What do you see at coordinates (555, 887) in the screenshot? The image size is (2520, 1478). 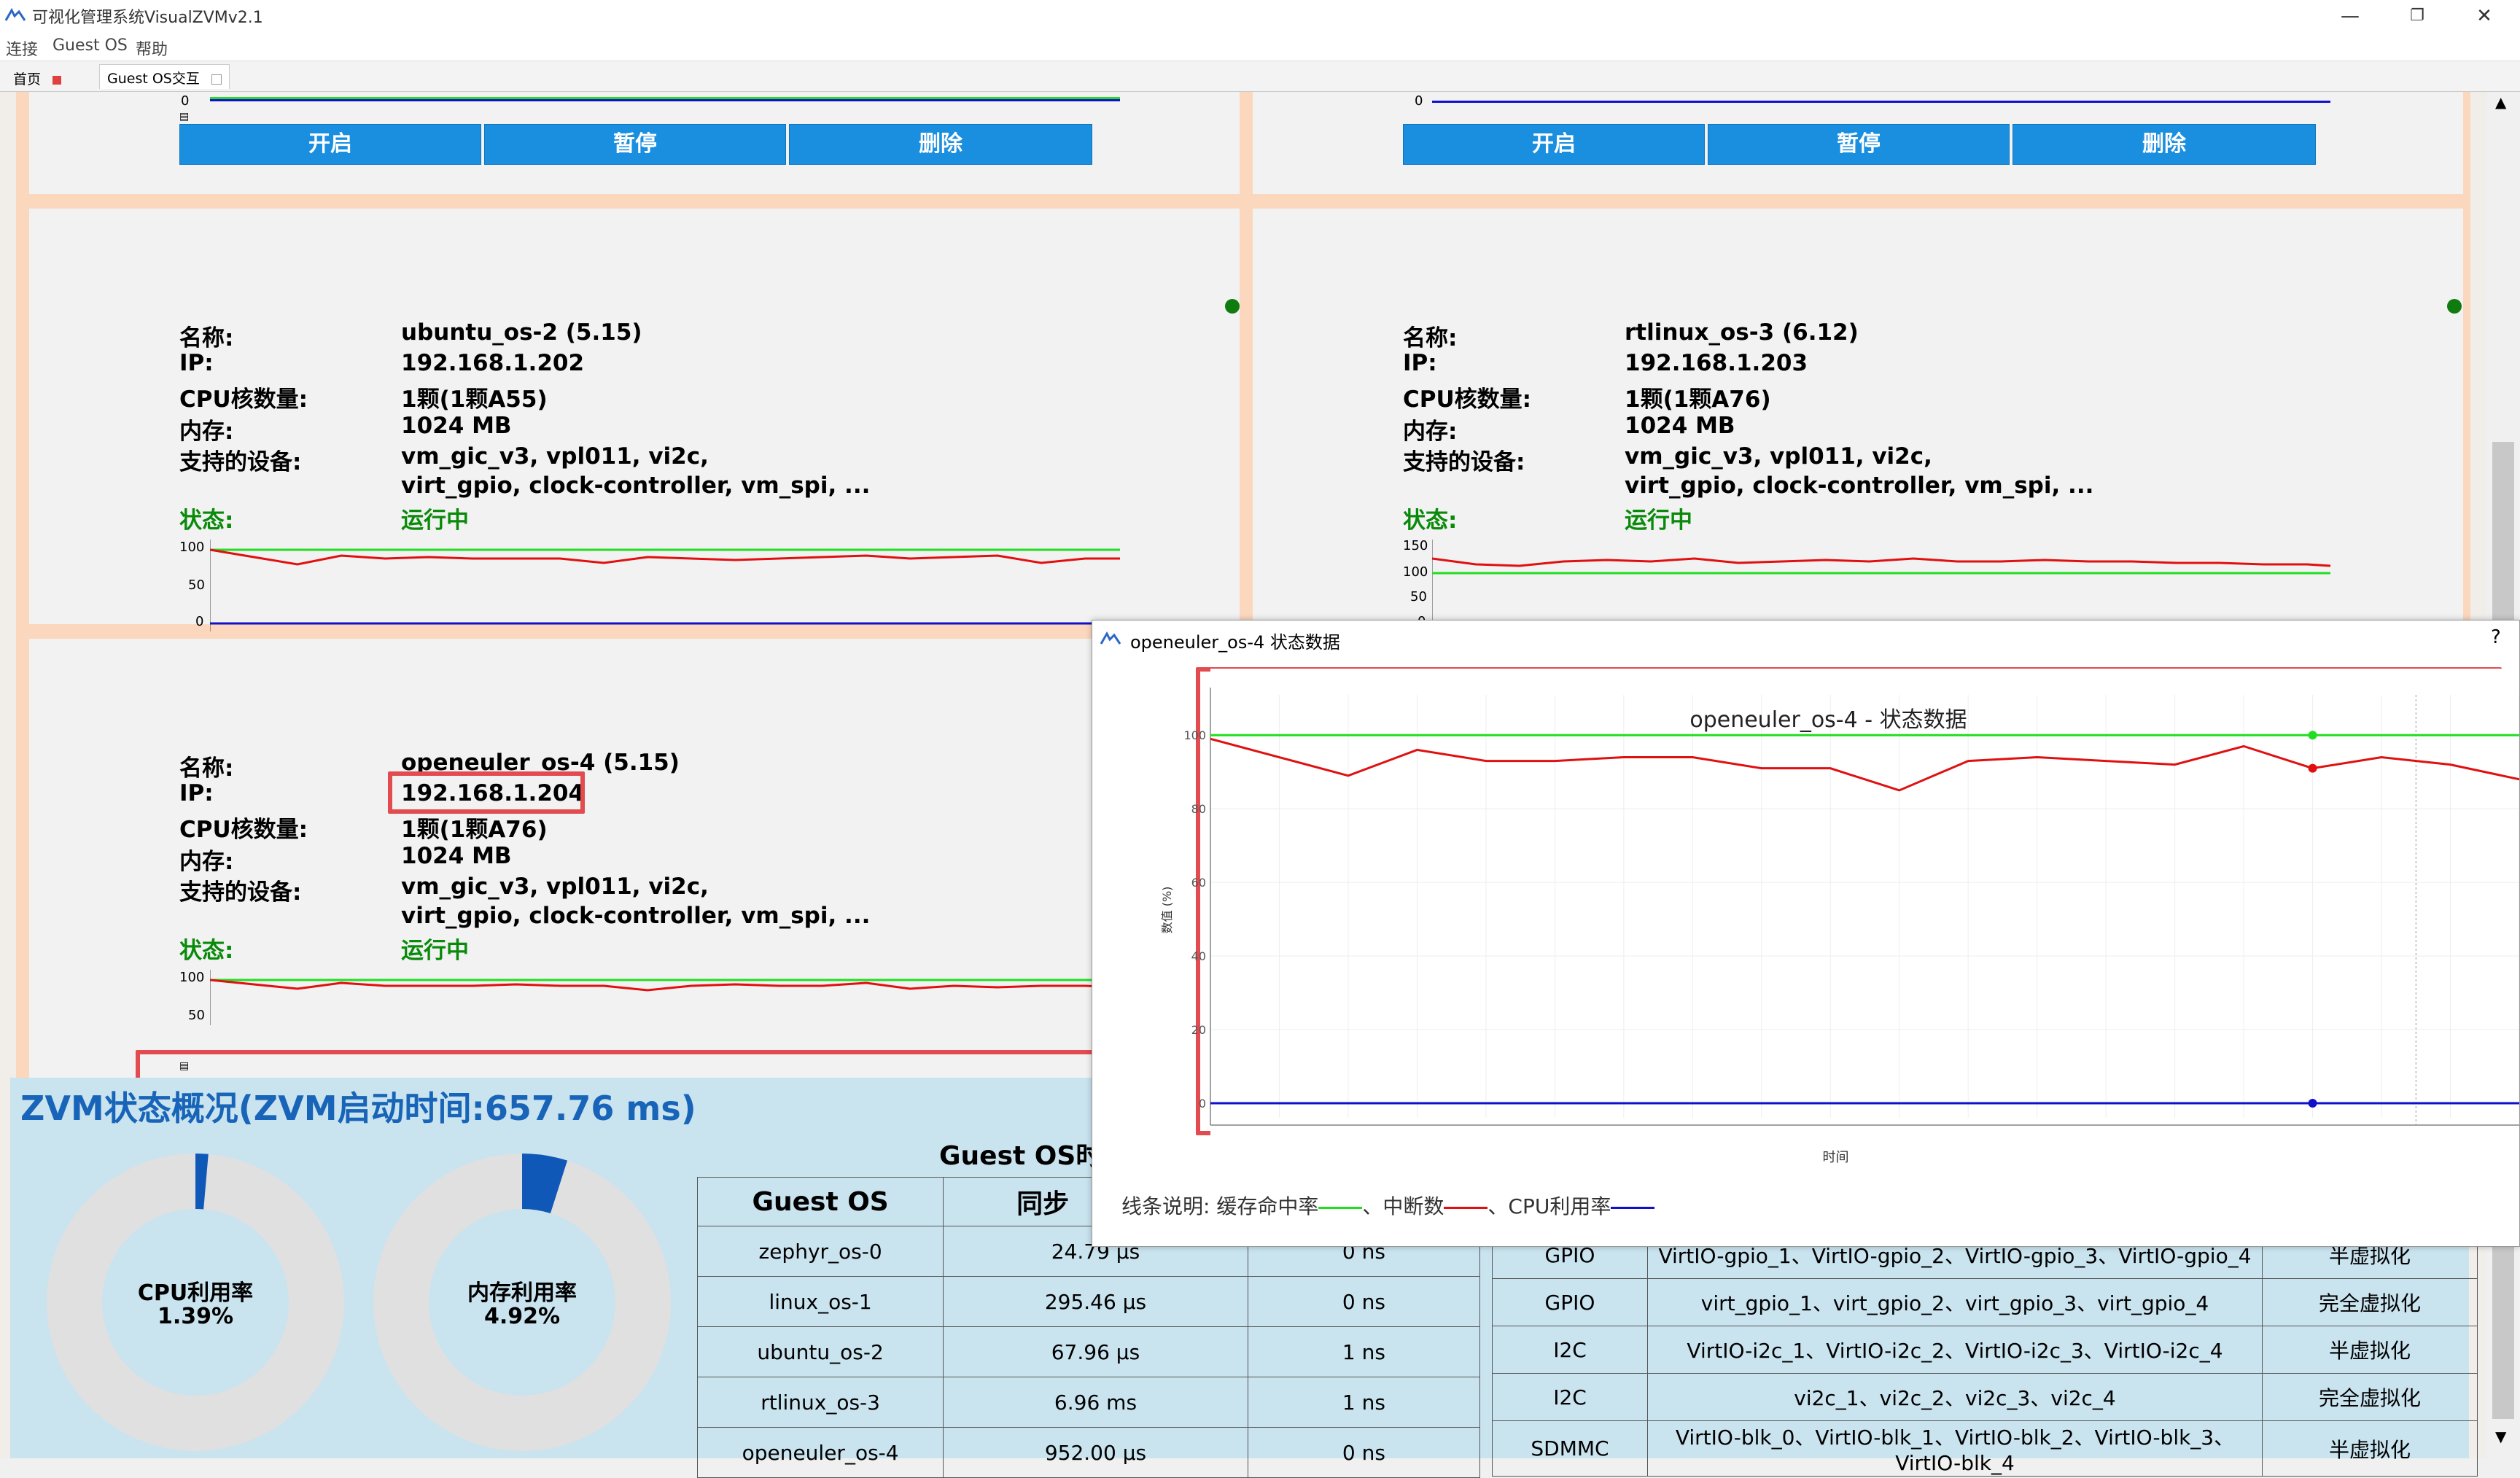 I see `devices-value-line1: vm_gic_v3, vpl011, vi2c,` at bounding box center [555, 887].